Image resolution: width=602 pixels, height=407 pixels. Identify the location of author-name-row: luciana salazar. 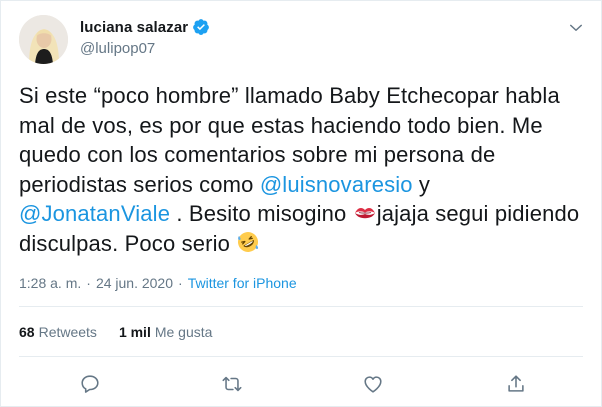
(145, 27).